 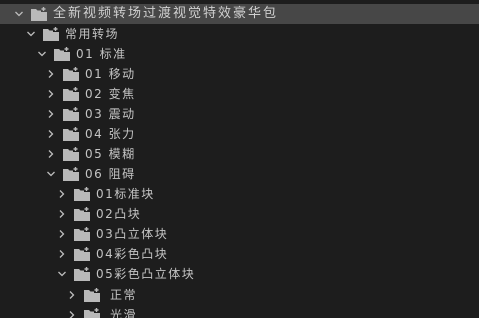 What do you see at coordinates (101, 54) in the screenshot?
I see `tree-label: 01 标准` at bounding box center [101, 54].